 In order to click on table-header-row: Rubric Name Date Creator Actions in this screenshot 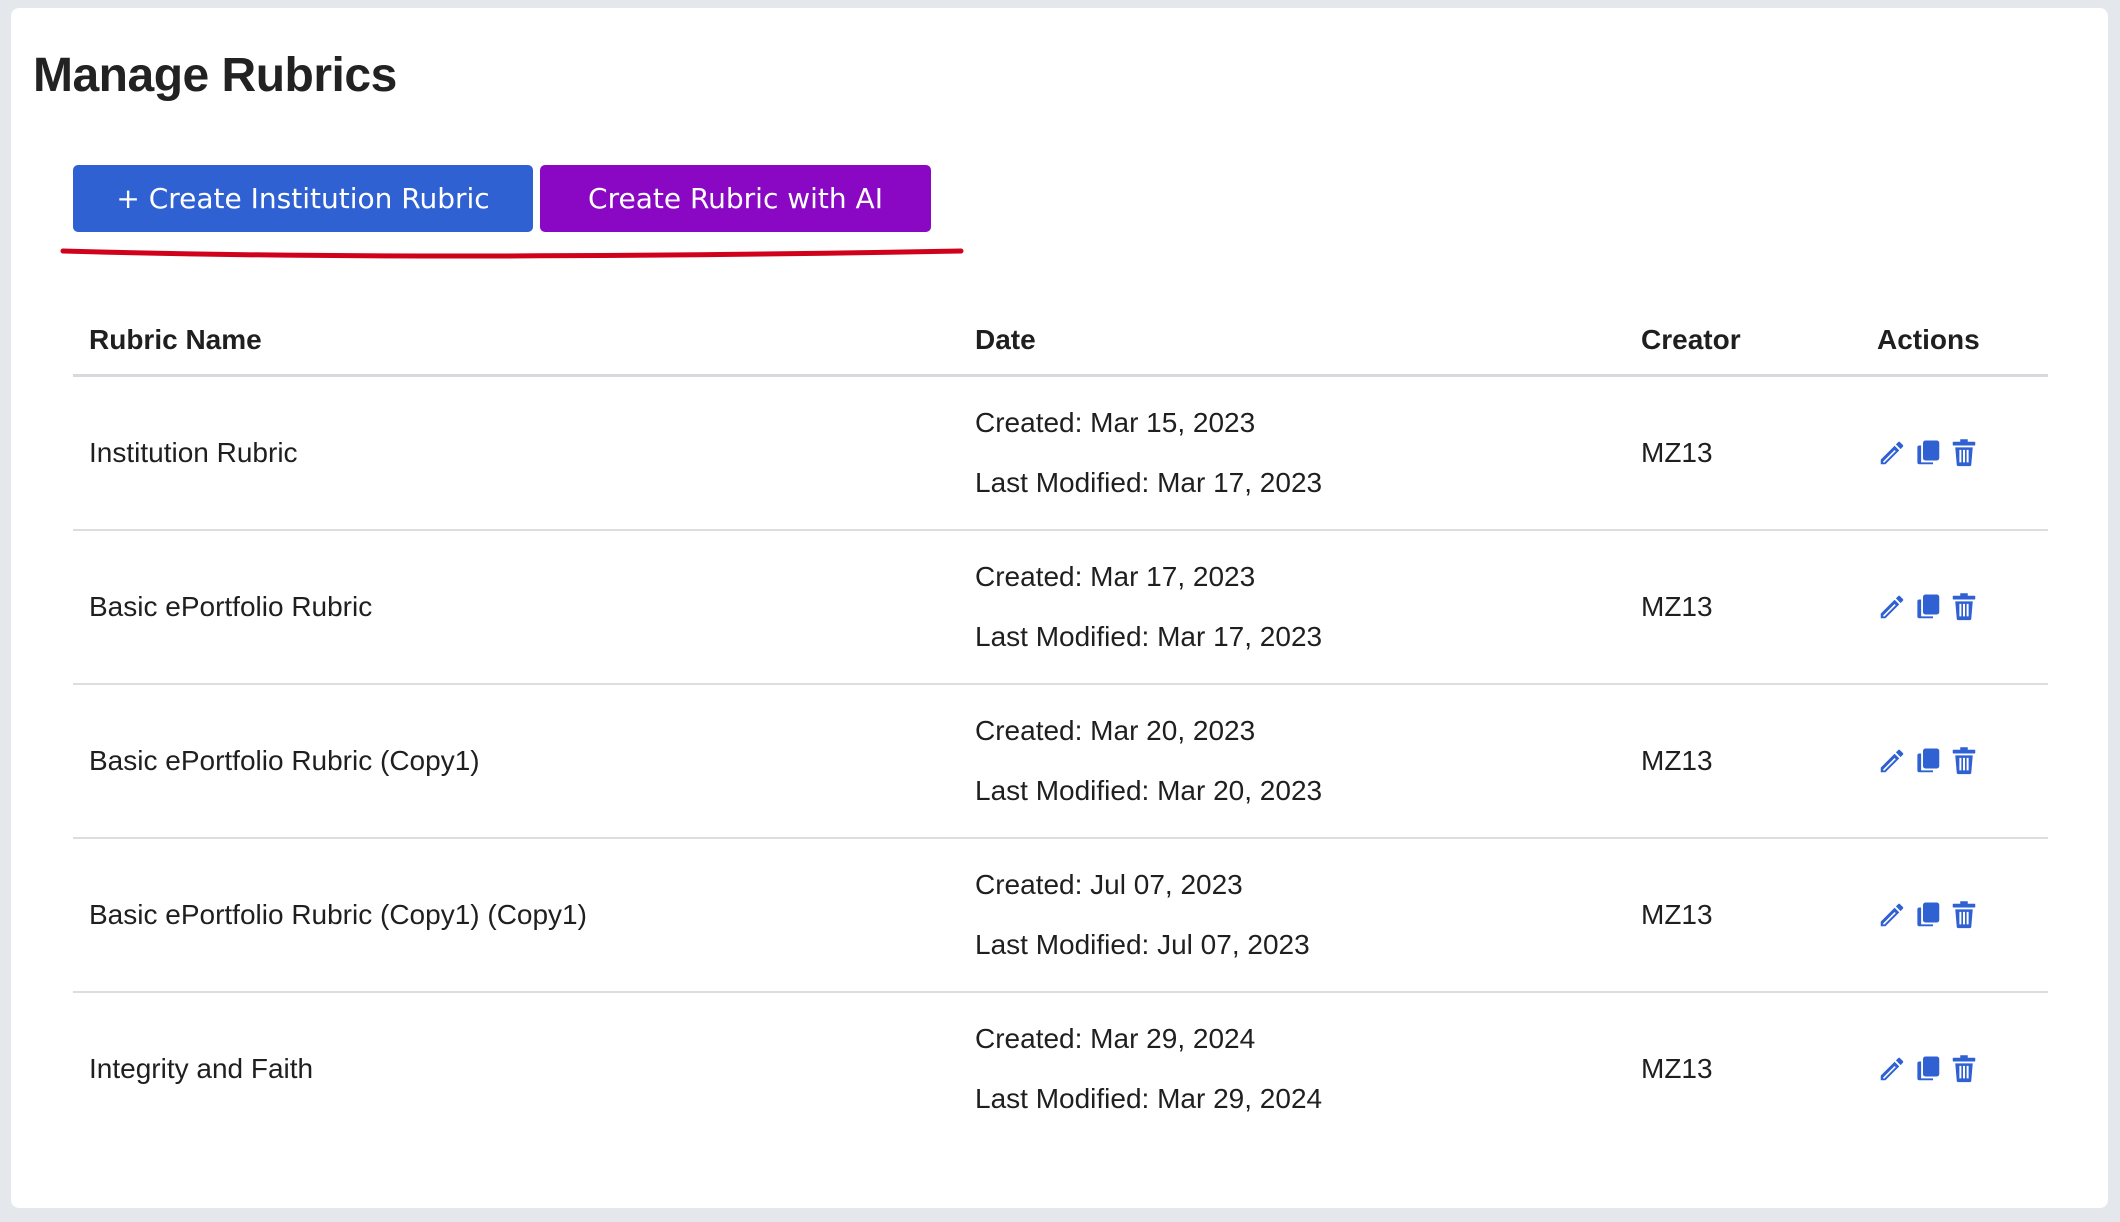, I will do `click(1060, 341)`.